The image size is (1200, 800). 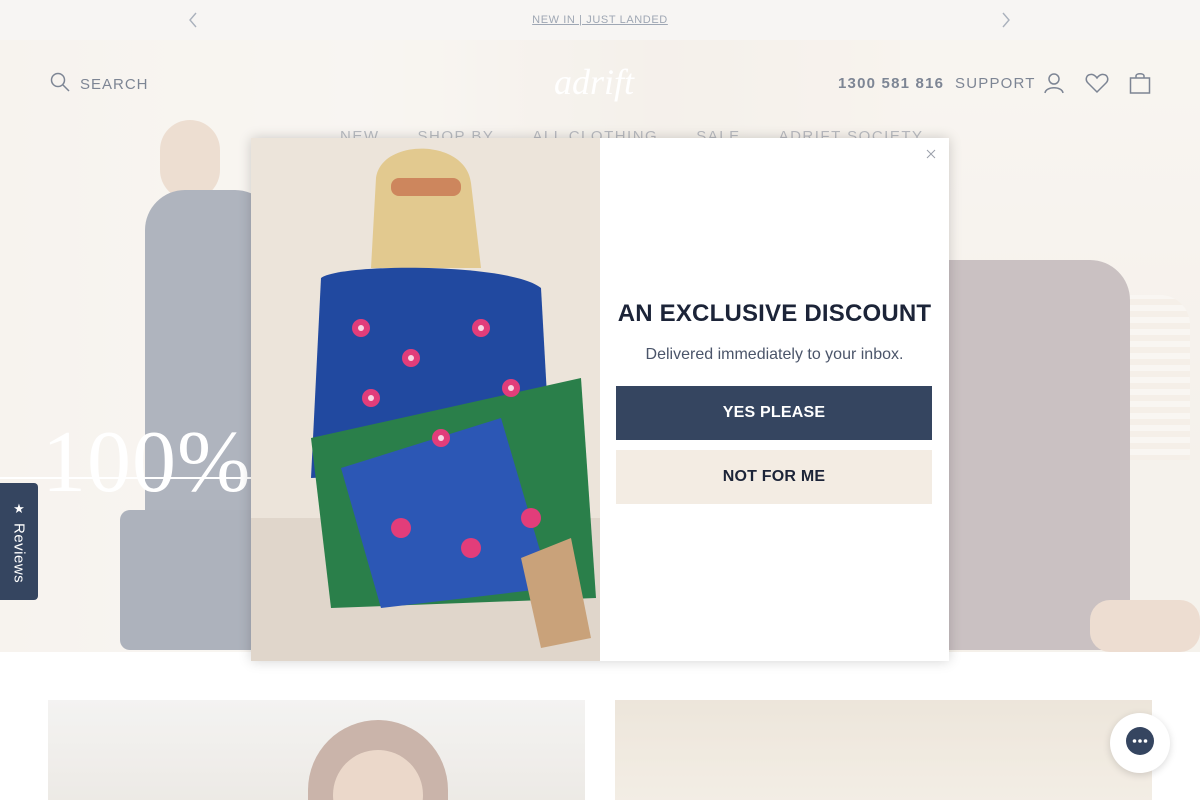 I want to click on chat-button, so click(x=1140, y=743).